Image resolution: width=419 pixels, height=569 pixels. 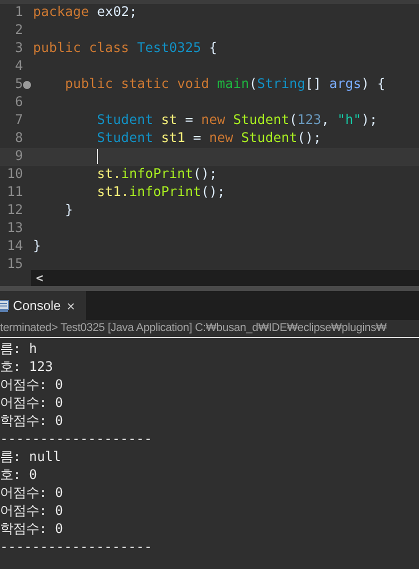 I want to click on line-number: 10, so click(x=14, y=175).